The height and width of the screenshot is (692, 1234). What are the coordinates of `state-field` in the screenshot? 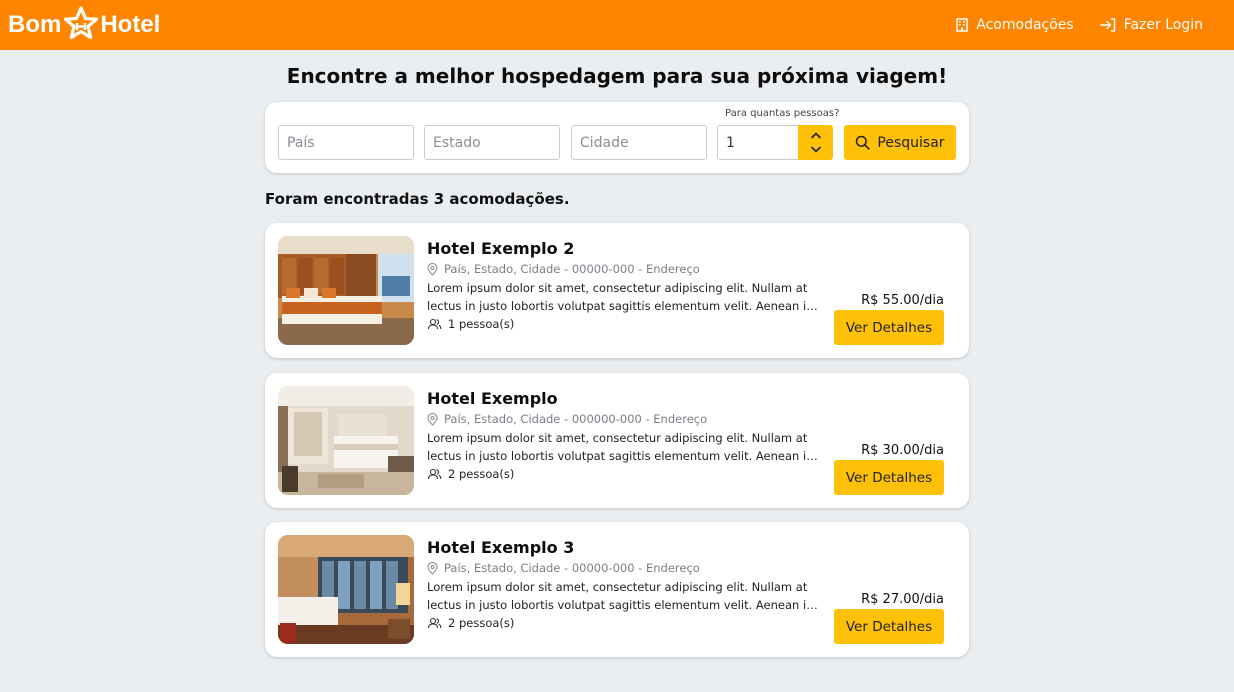 It's located at (492, 142).